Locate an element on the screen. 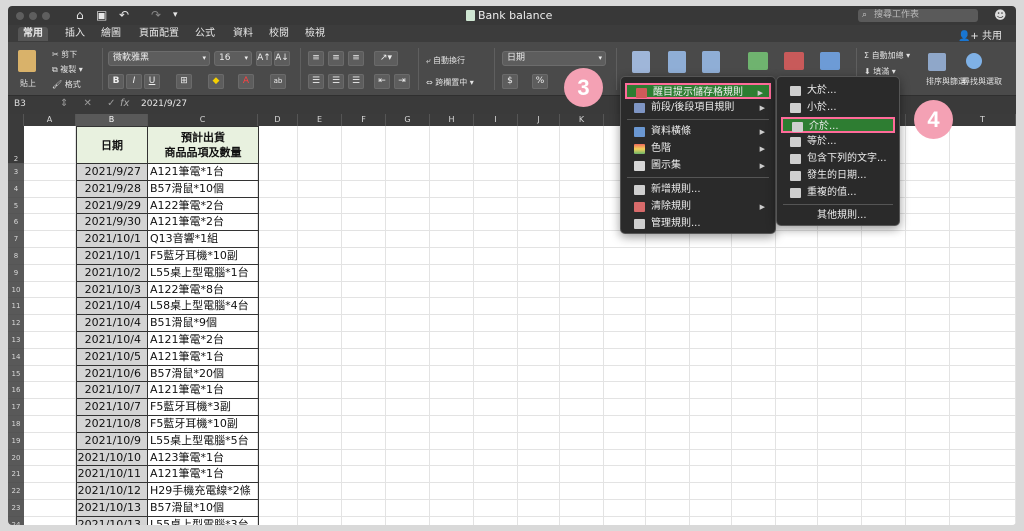 This screenshot has width=1024, height=531. align-middle-button: ≡ is located at coordinates (336, 58).